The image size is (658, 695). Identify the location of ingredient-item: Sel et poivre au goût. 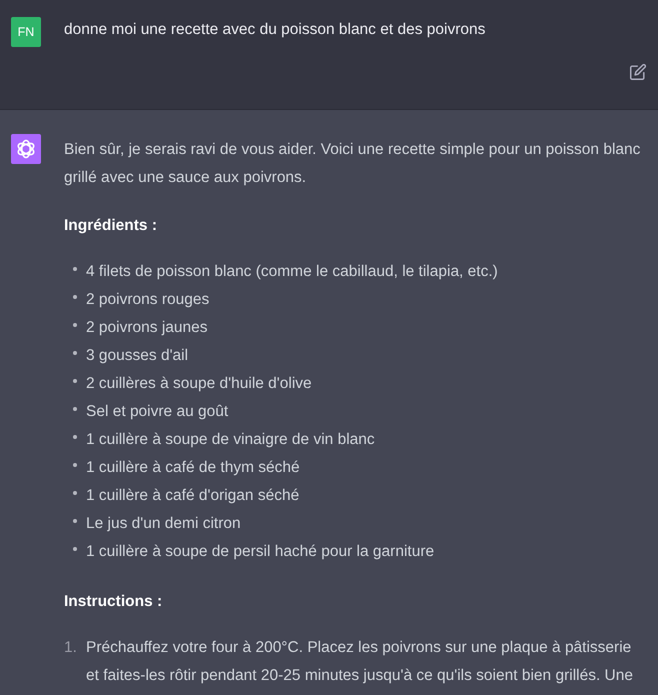
(158, 412).